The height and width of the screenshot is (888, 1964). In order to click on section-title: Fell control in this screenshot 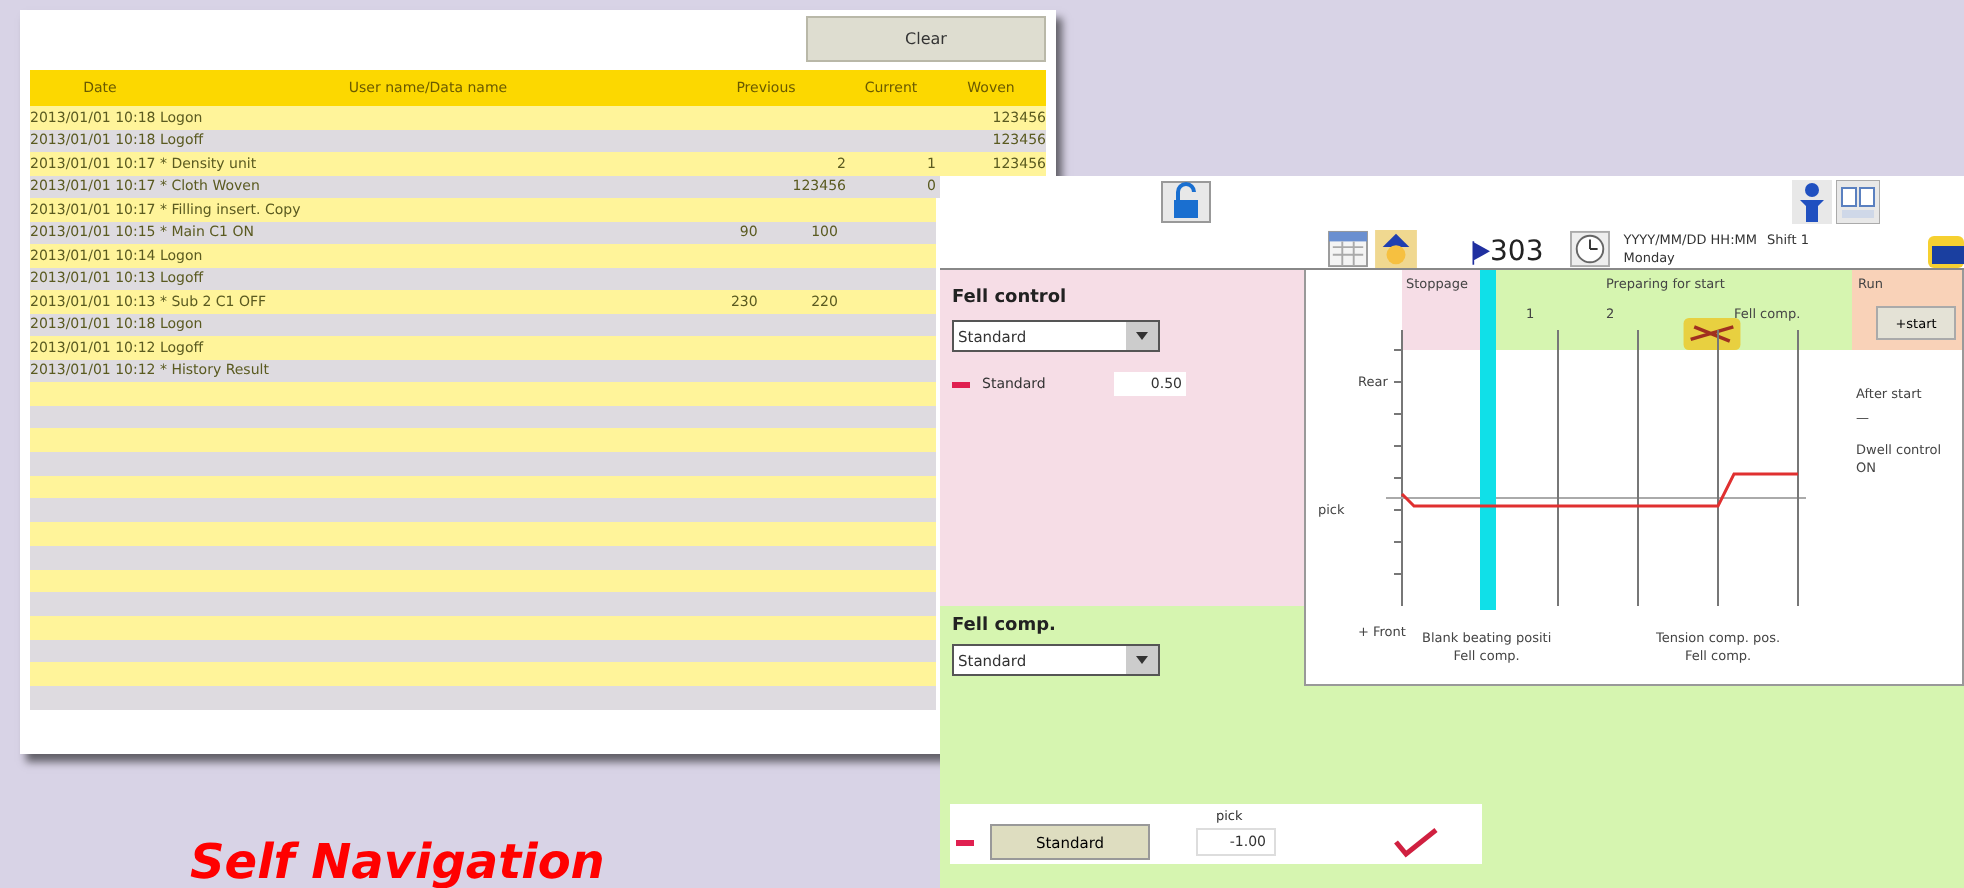, I will do `click(1010, 298)`.